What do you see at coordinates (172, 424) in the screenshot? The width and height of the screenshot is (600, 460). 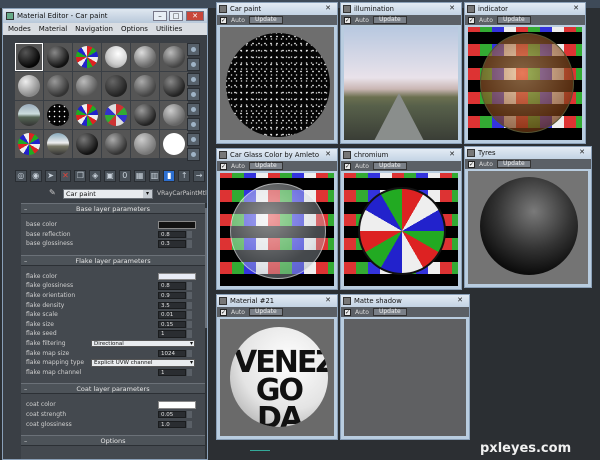 I see `param-spinner-field: 1.0` at bounding box center [172, 424].